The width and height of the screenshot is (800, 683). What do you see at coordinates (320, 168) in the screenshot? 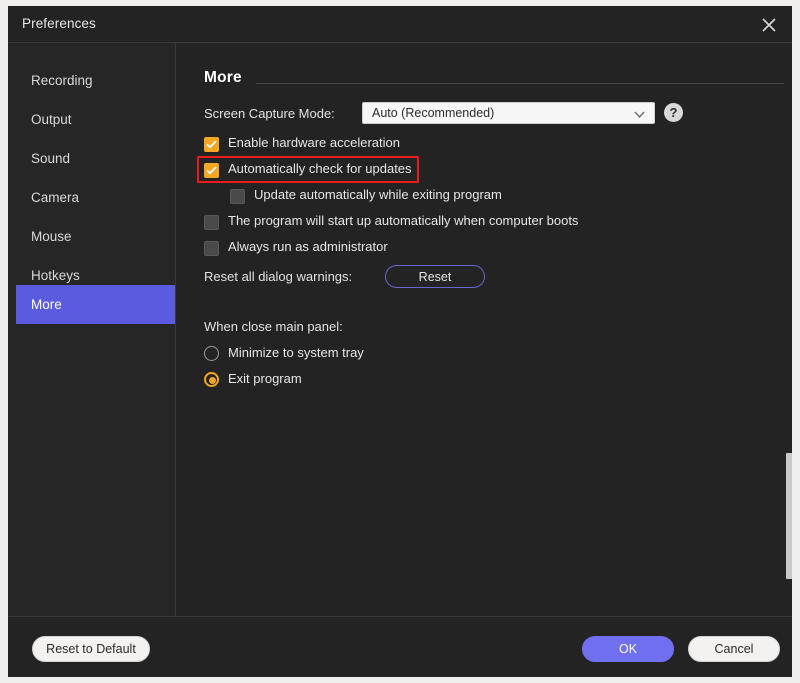
I see `checkbox-label: Automatically check for updates` at bounding box center [320, 168].